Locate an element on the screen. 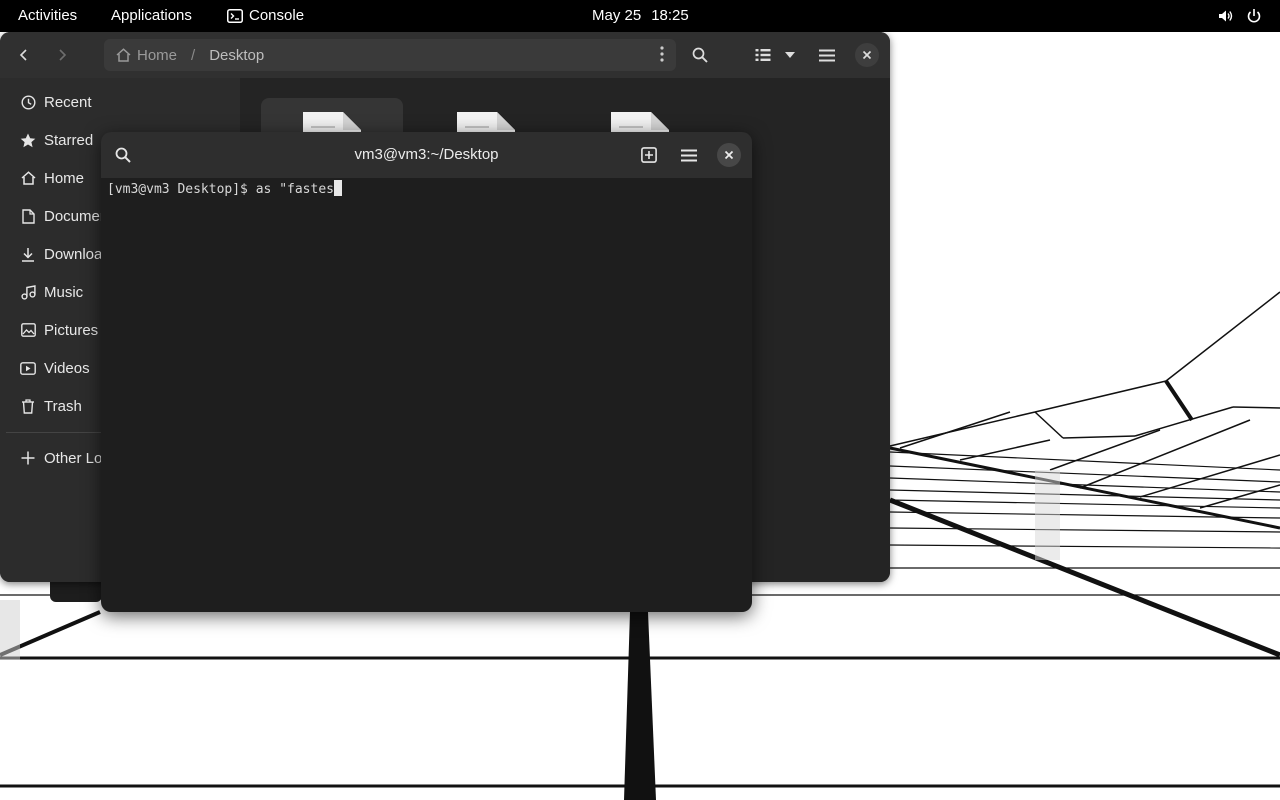 The width and height of the screenshot is (1280, 800). plus-icon is located at coordinates (28, 458).